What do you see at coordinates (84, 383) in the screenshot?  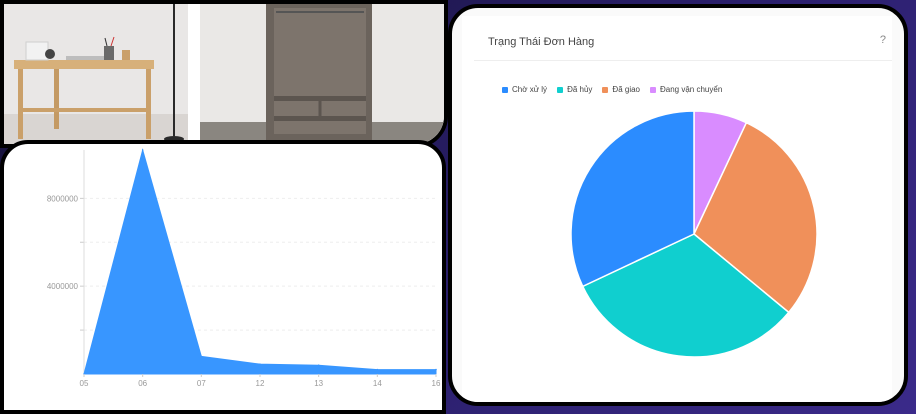 I see `x-tick-label: 05` at bounding box center [84, 383].